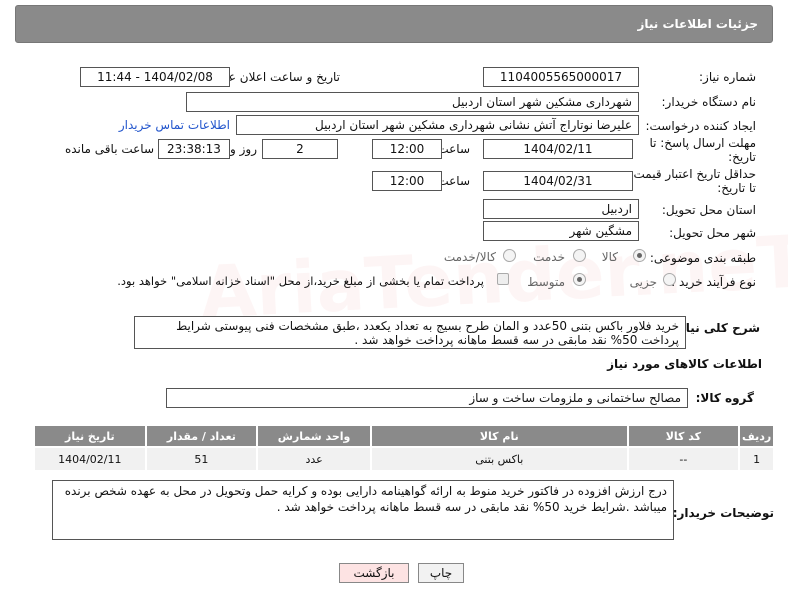 The height and width of the screenshot is (598, 788). I want to click on deadline-time-value: 12:00, so click(407, 149).